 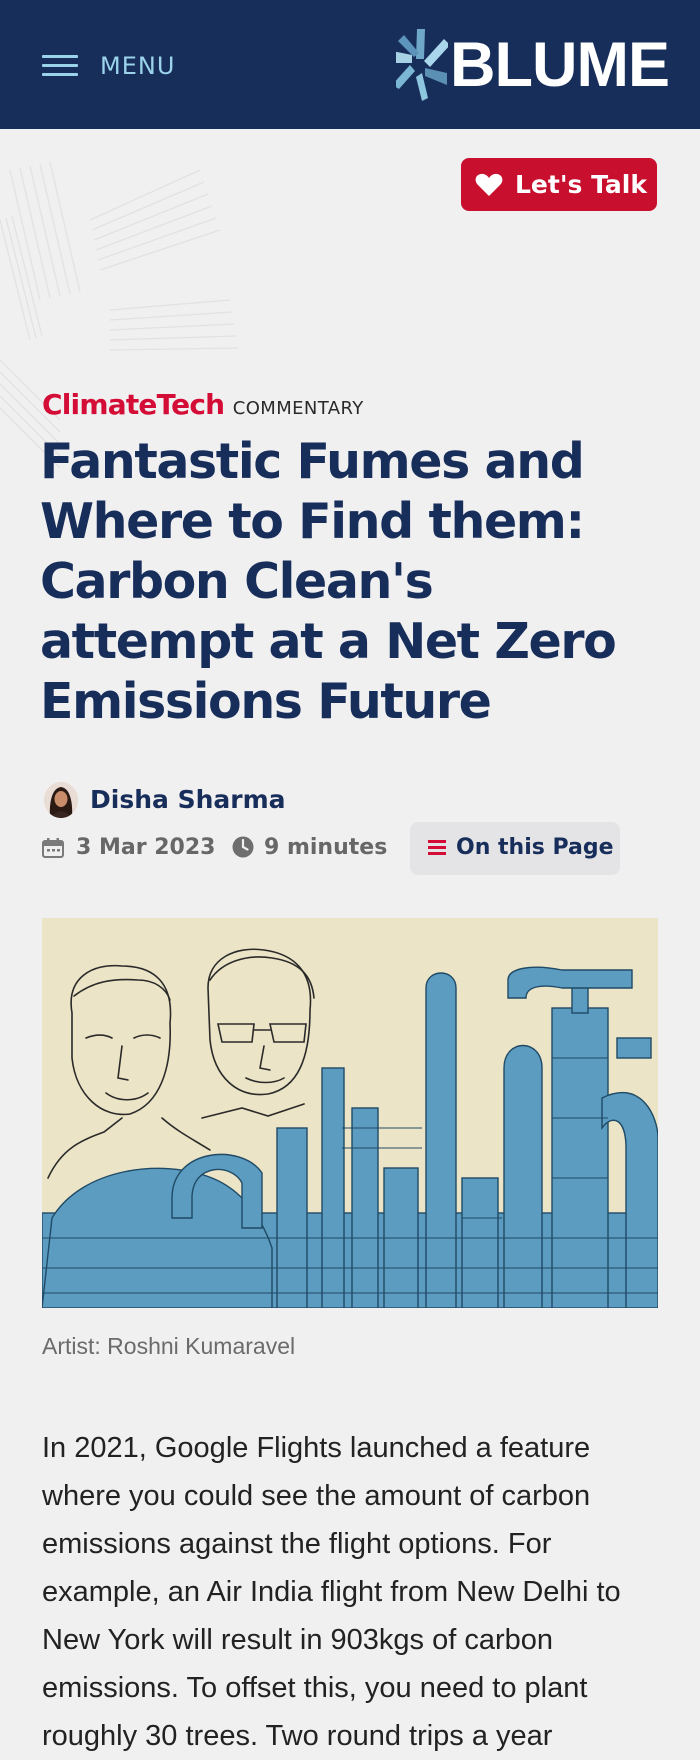 I want to click on image-caption: Artist: Roshni Kumaravel, so click(x=169, y=1346).